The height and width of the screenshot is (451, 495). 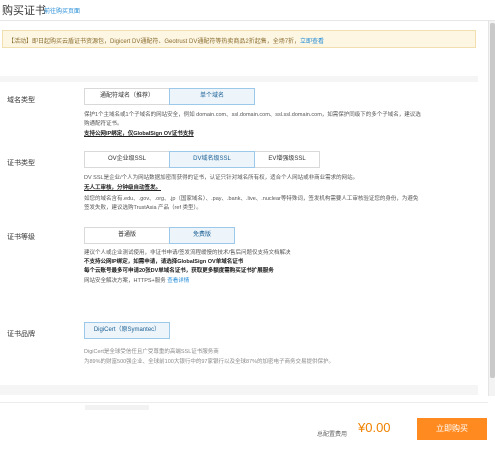 What do you see at coordinates (239, 390) in the screenshot?
I see `section-separator-bottom` at bounding box center [239, 390].